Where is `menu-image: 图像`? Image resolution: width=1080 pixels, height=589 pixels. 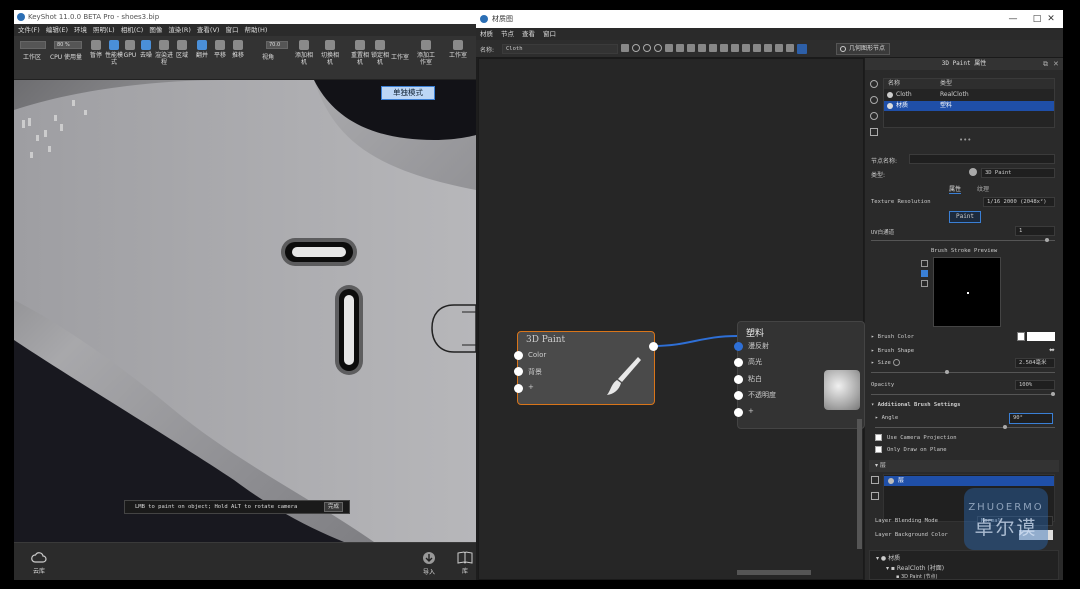 menu-image: 图像 is located at coordinates (155, 30).